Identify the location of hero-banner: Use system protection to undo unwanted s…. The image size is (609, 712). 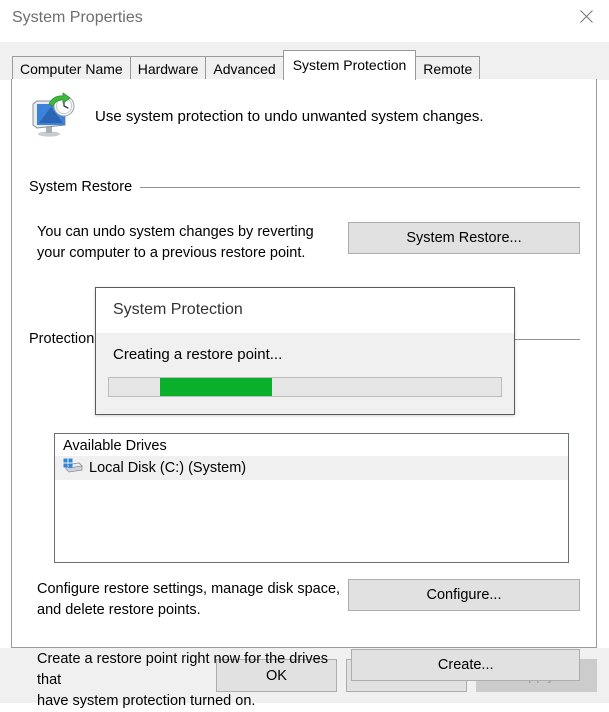
(256, 116).